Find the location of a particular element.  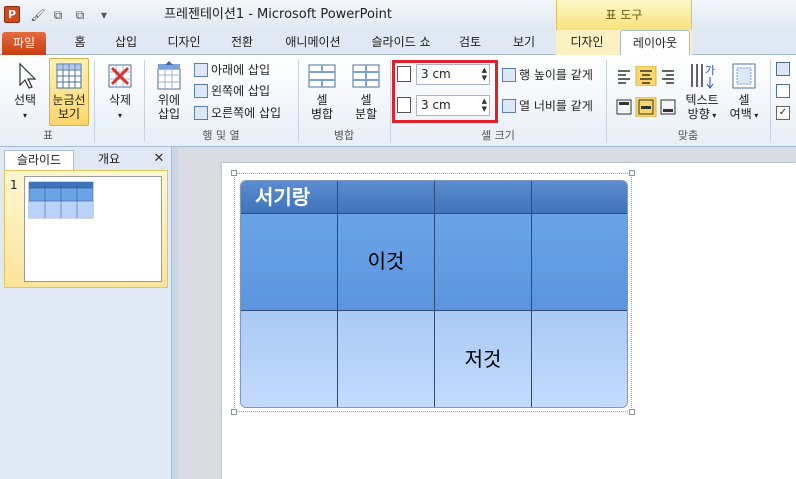

insert-column-left-icon is located at coordinates (201, 91).